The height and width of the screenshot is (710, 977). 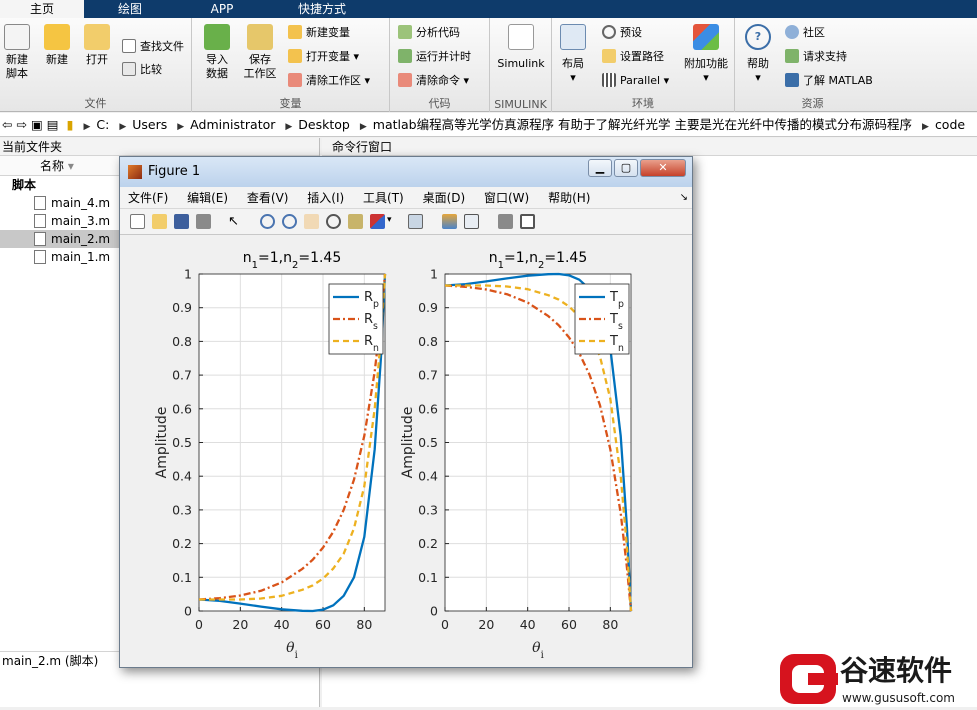 I want to click on run-and-time-button: 运行并计时, so click(x=434, y=57).